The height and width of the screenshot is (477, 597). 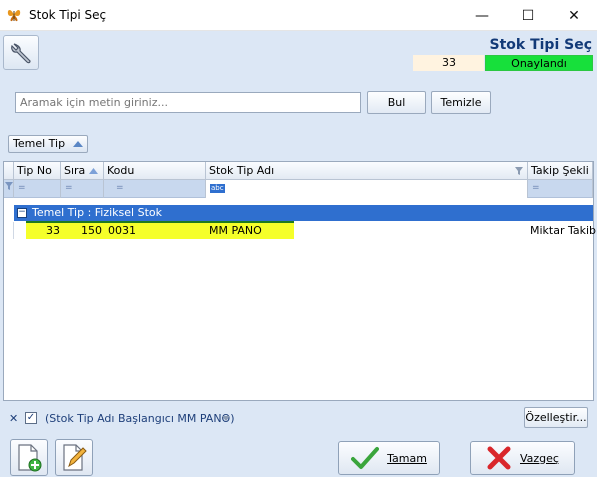 I want to click on cell-takip-sekli: Miktar Takibi, so click(x=563, y=230).